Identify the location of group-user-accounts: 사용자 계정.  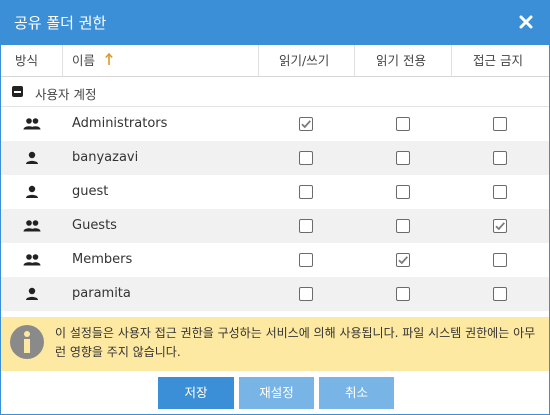
(275, 92).